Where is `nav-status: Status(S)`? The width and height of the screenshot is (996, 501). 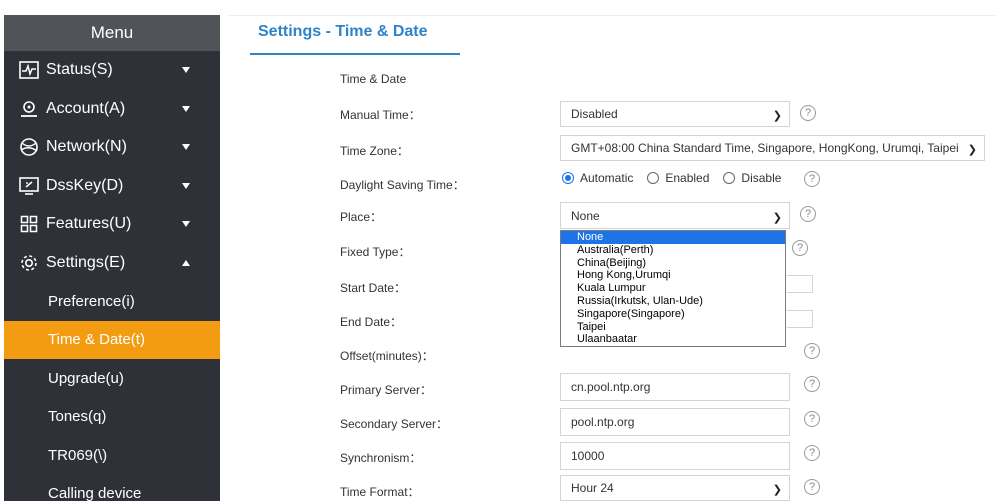
nav-status: Status(S) is located at coordinates (112, 70).